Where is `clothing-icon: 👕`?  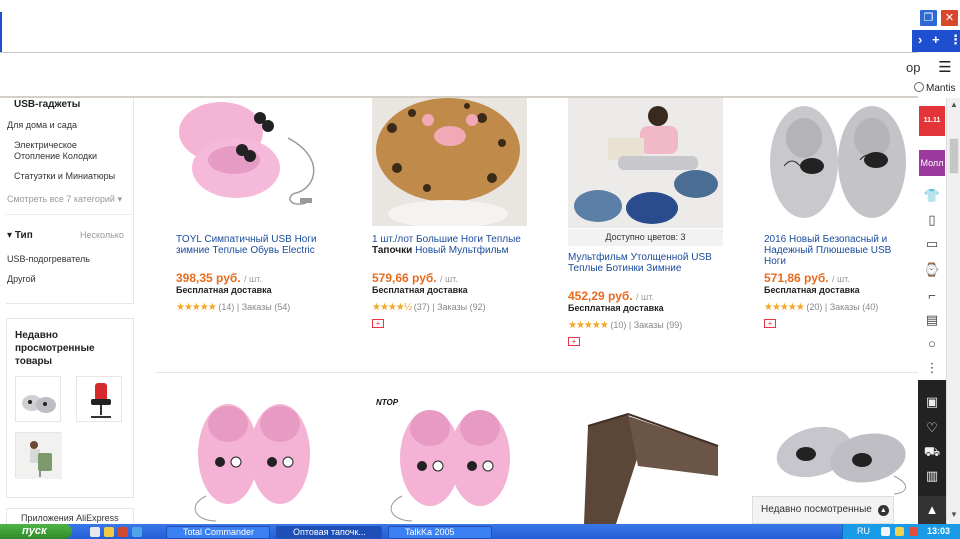 clothing-icon: 👕 is located at coordinates (932, 198).